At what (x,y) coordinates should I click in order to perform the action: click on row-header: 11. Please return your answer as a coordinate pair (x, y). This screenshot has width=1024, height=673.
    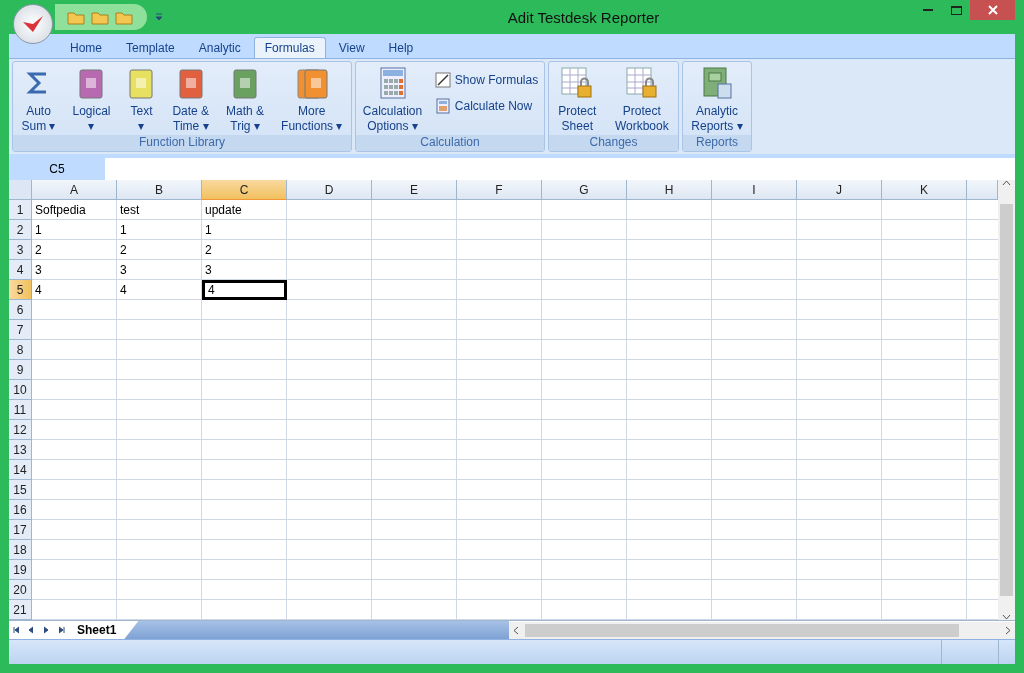
    Looking at the image, I should click on (20, 410).